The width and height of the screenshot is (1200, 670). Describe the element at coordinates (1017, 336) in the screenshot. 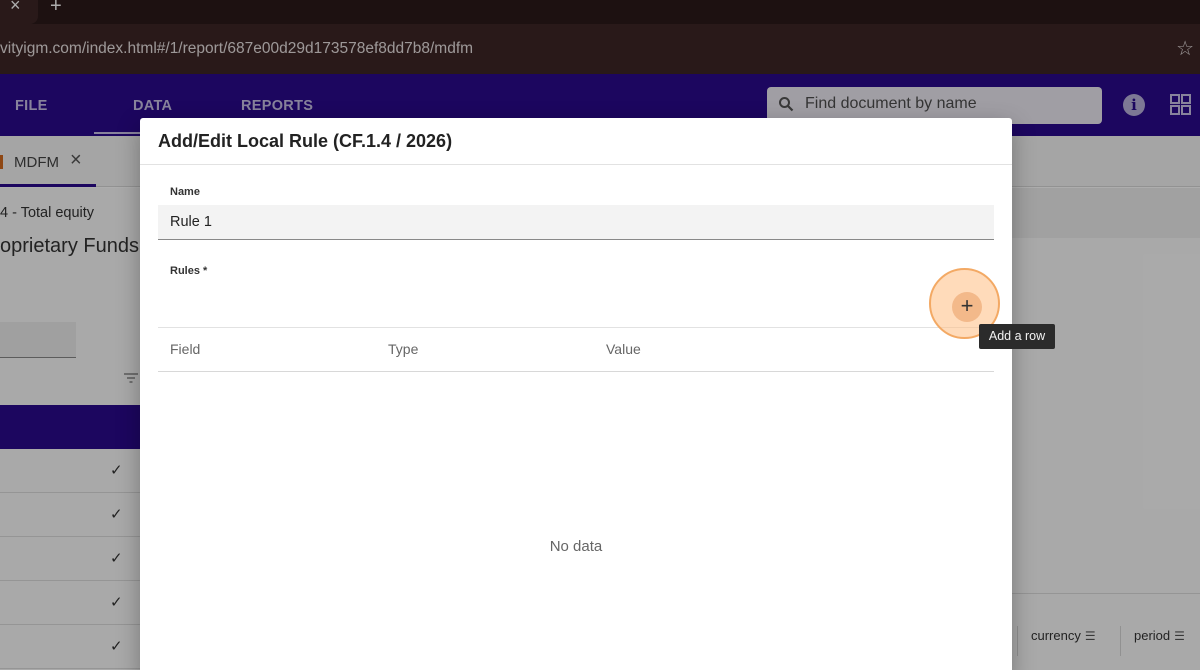

I see `add-row-tooltip: Add a row` at that location.